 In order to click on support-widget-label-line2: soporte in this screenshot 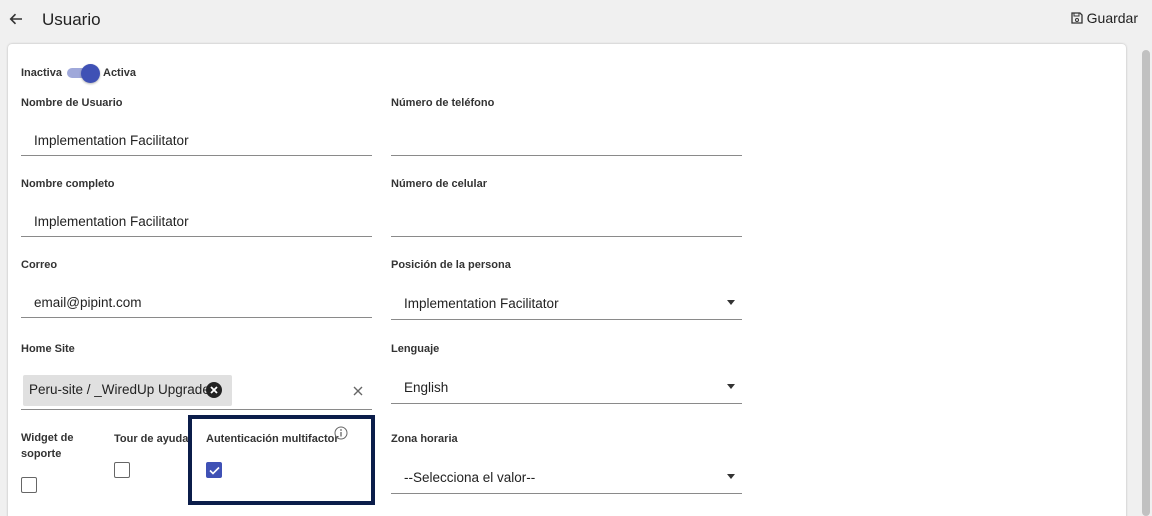, I will do `click(41, 454)`.